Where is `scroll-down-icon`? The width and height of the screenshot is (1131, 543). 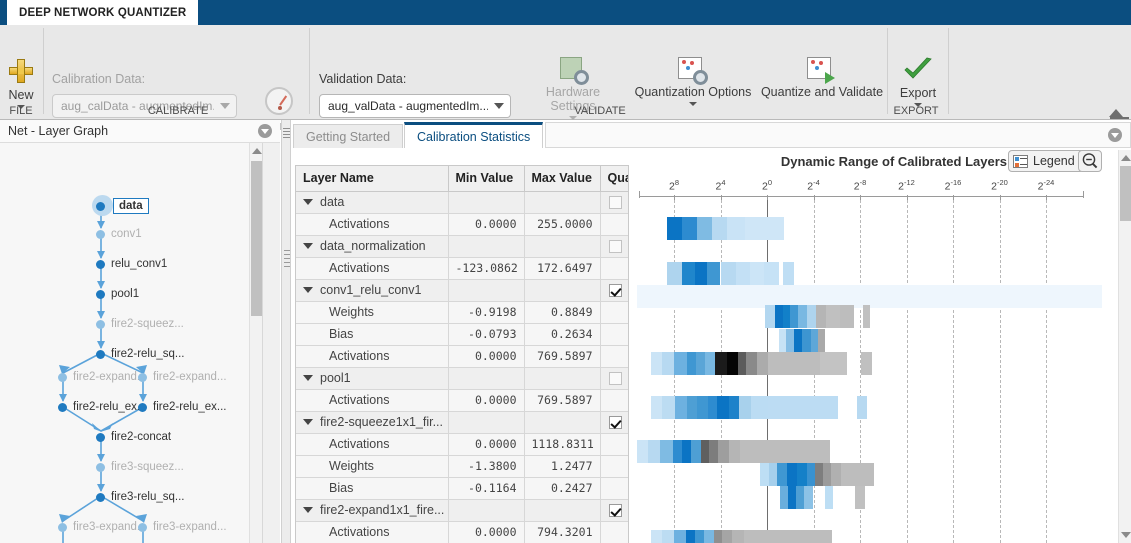
scroll-down-icon is located at coordinates (1126, 535).